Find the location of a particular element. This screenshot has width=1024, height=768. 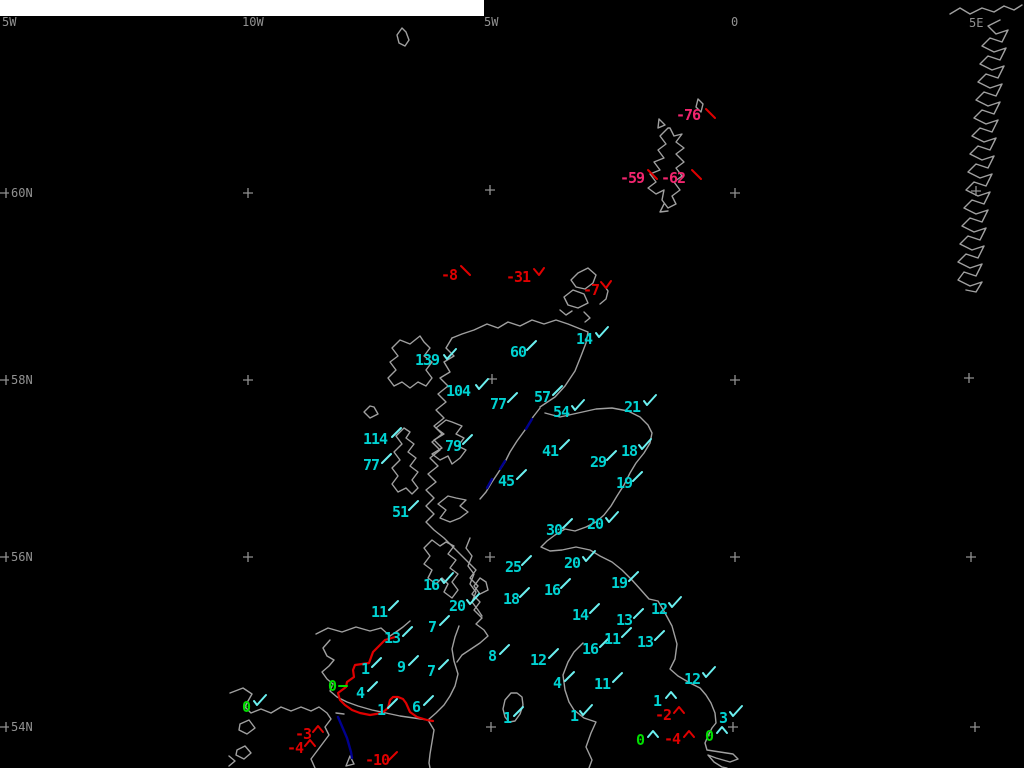

station-value: 60 is located at coordinates (518, 352).